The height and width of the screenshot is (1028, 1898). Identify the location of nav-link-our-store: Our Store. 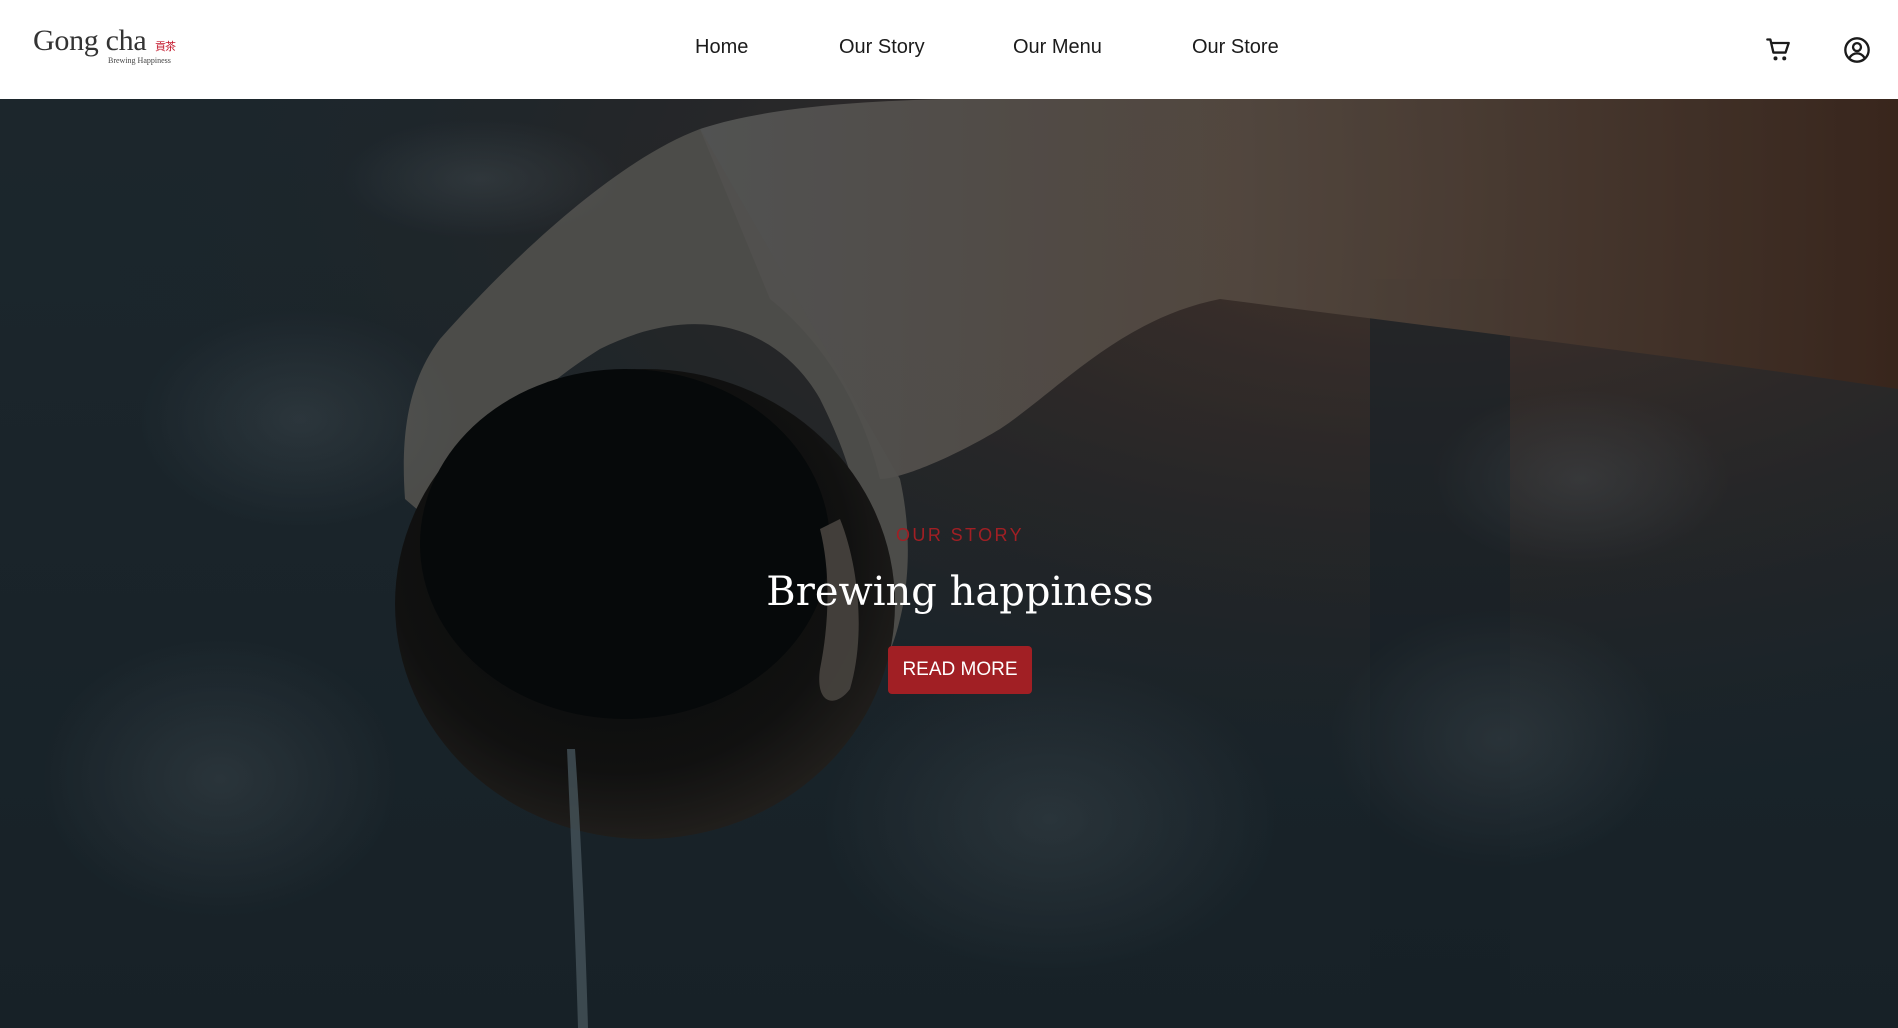
(1235, 47).